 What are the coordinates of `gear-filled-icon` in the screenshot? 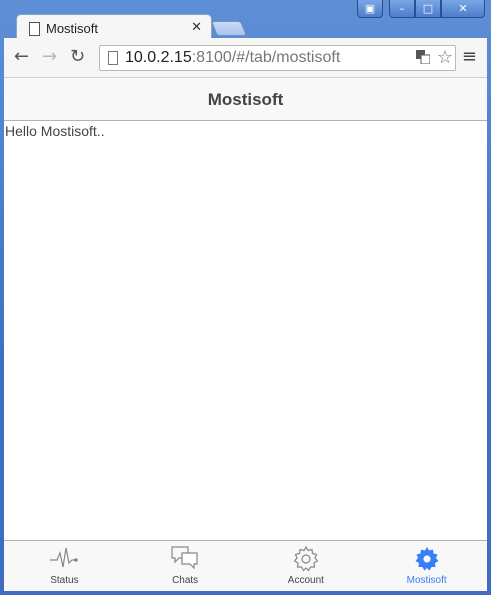 It's located at (427, 559).